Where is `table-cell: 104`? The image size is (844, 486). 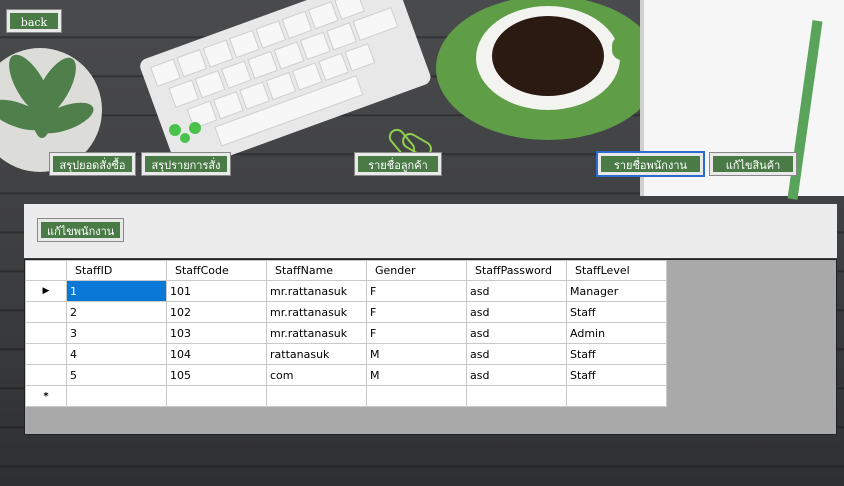 table-cell: 104 is located at coordinates (216, 354).